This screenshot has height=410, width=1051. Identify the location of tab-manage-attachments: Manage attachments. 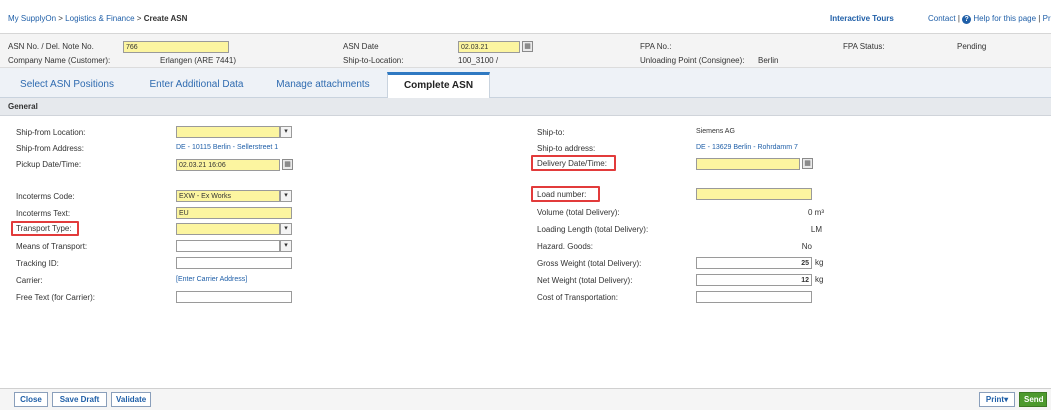
(323, 85).